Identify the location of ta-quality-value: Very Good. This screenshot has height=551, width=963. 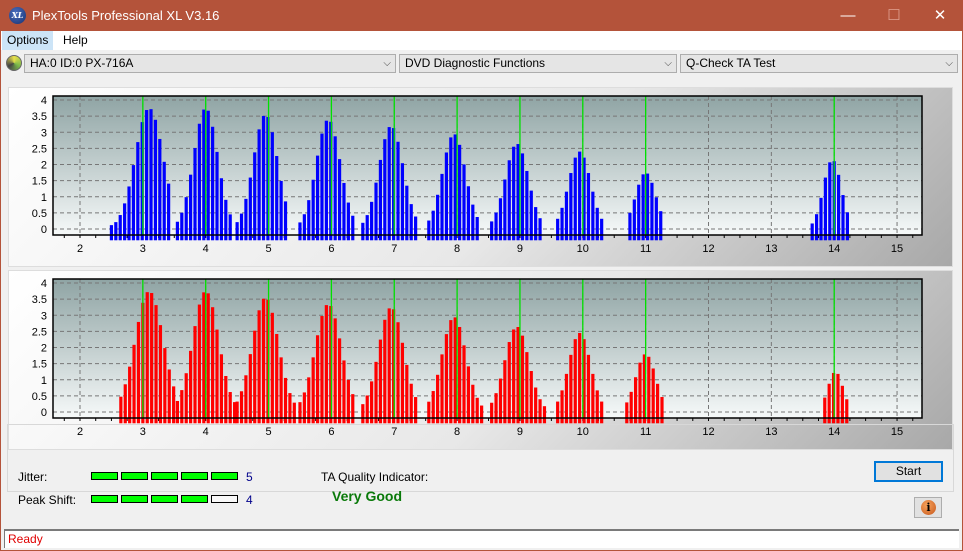
(367, 496).